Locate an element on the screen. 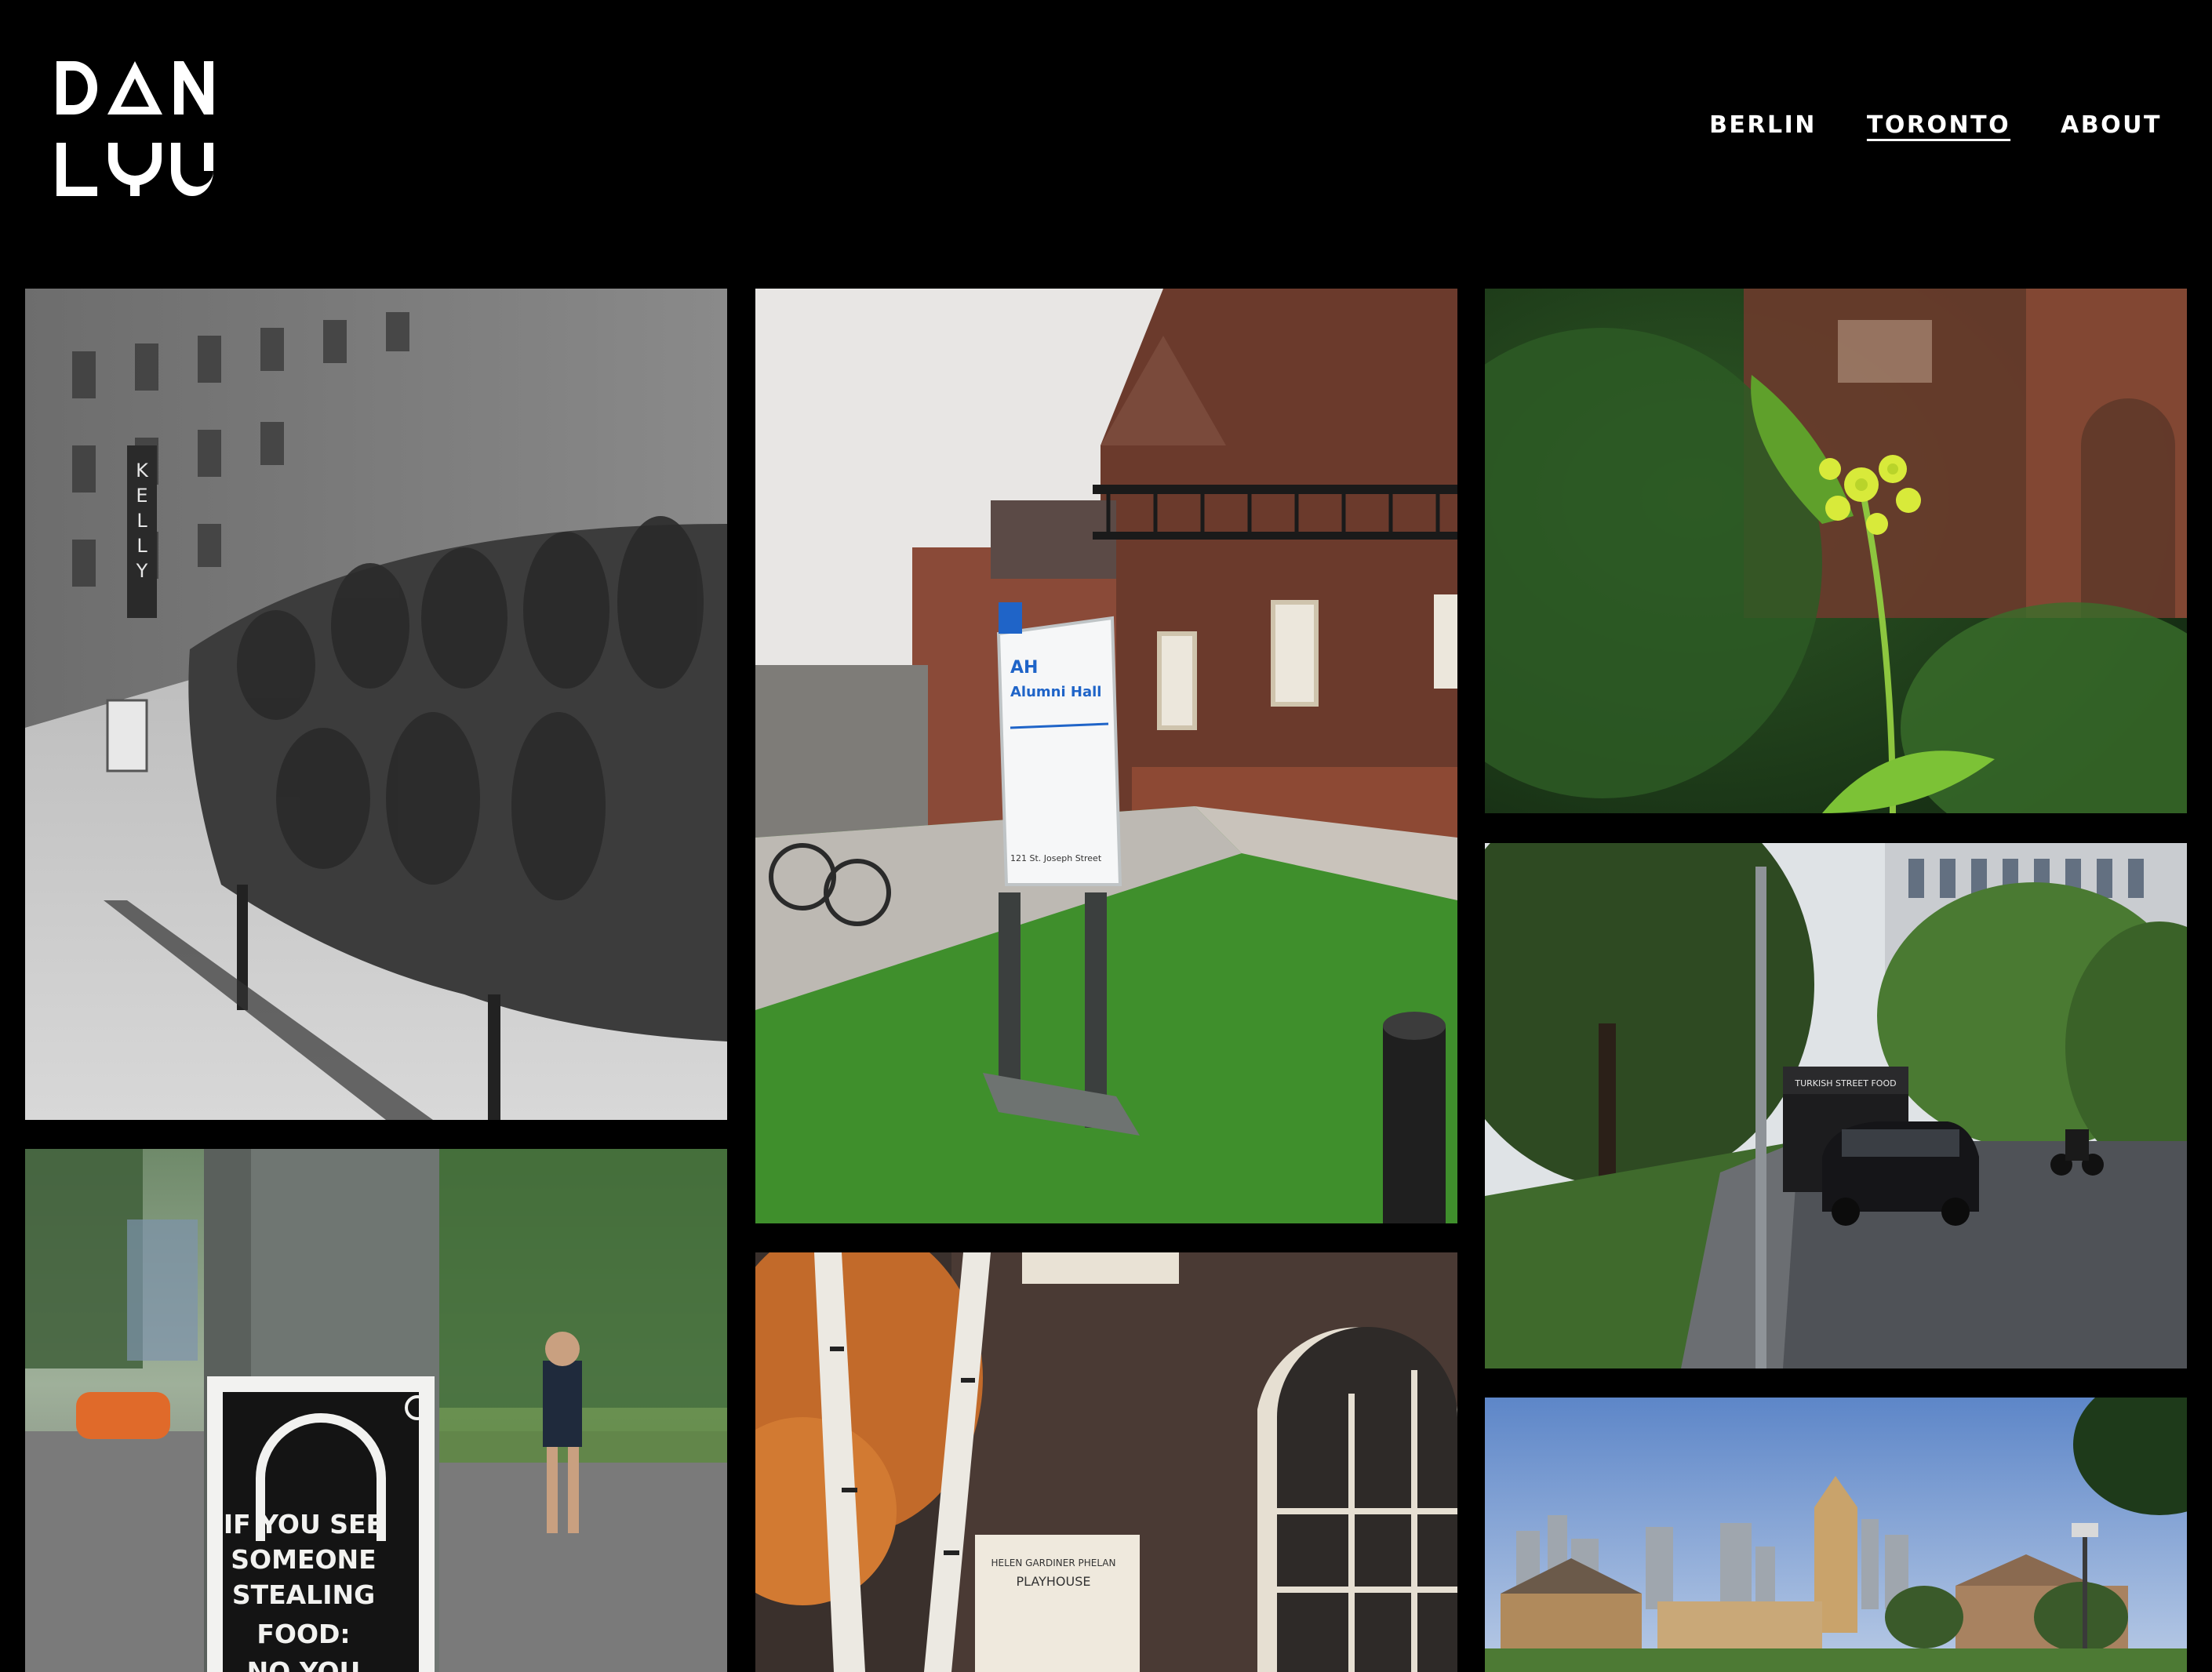 The height and width of the screenshot is (1672, 2212). site-logo: DAN LYU is located at coordinates (134, 129).